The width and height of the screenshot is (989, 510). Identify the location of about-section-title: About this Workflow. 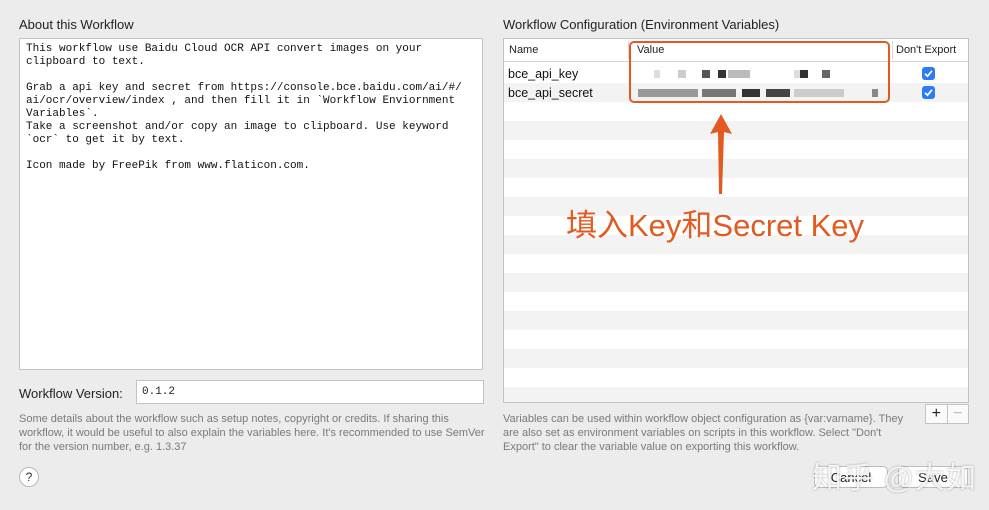
(76, 24).